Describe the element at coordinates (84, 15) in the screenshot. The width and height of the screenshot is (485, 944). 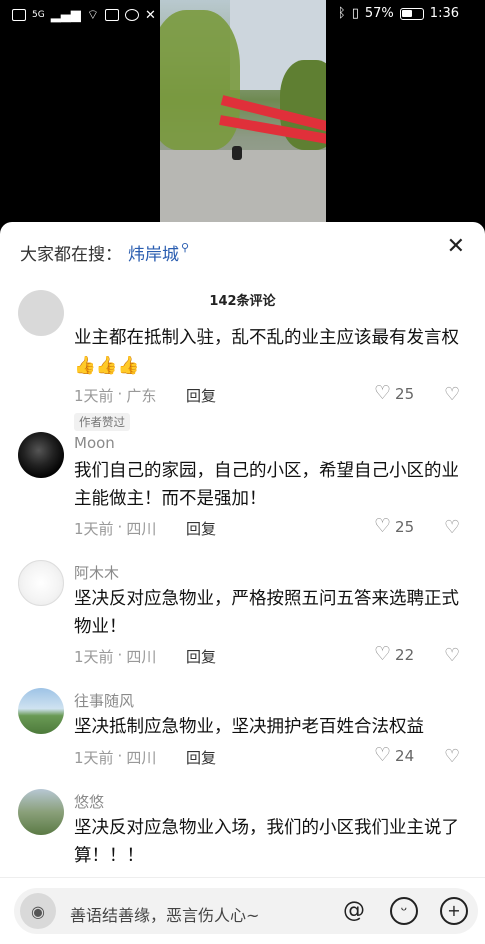
I see `status-left: 5G ▂▄▆ ⌔ ✕` at that location.